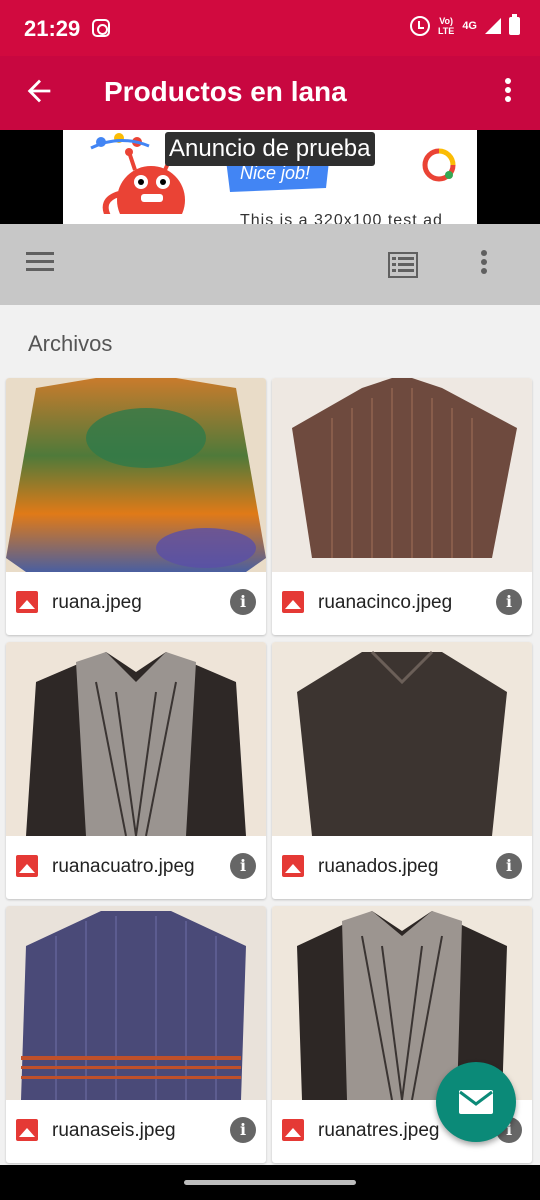 The height and width of the screenshot is (1200, 540). I want to click on file-card-footer: ruanacinco.jpeg i, so click(402, 603).